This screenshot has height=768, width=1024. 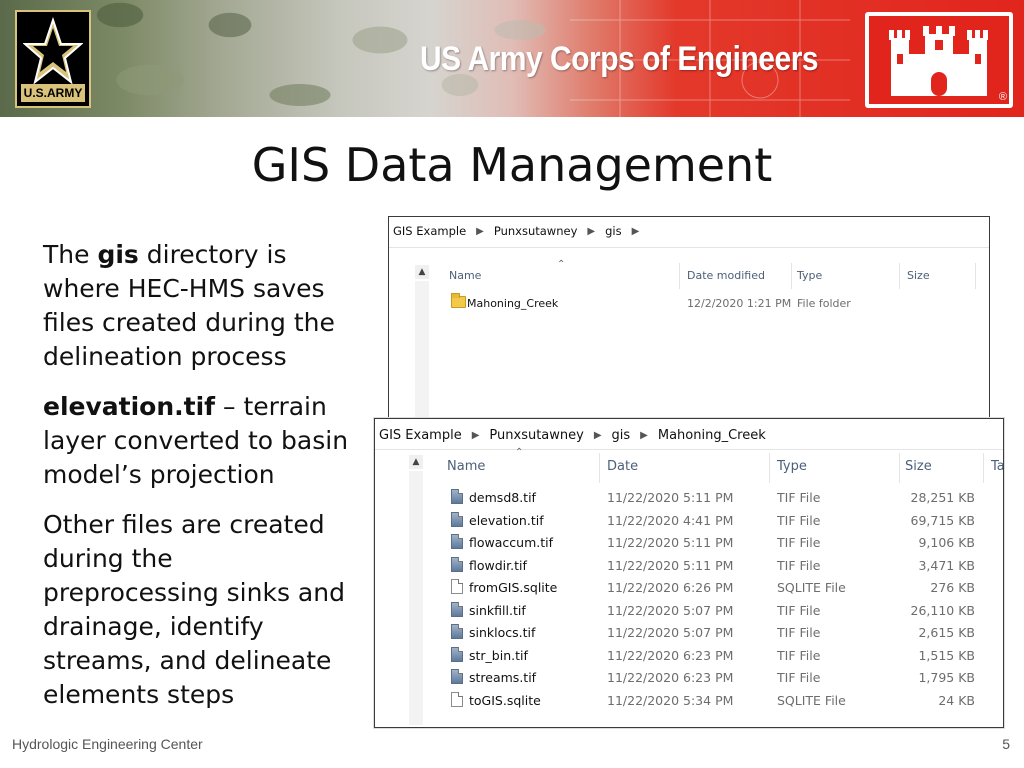 What do you see at coordinates (497, 610) in the screenshot?
I see `file-name: sinkfill.tif` at bounding box center [497, 610].